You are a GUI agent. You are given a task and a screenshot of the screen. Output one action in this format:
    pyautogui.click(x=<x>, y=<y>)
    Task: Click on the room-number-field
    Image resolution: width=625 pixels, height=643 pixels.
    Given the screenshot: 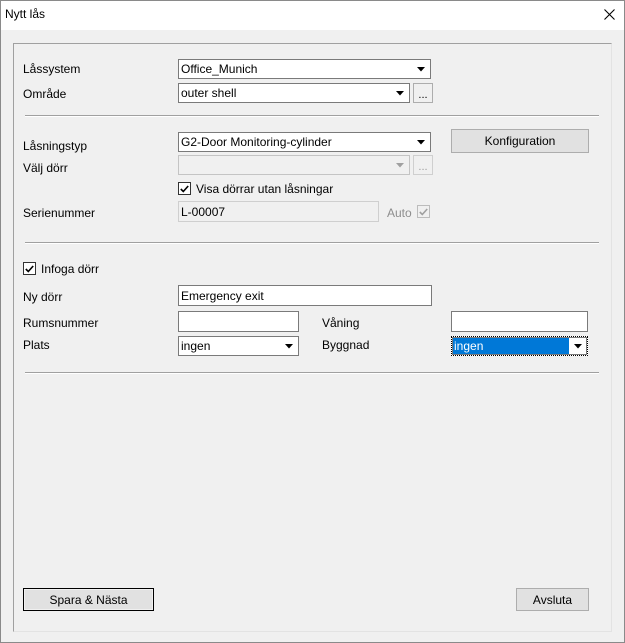 What is the action you would take?
    pyautogui.click(x=238, y=321)
    